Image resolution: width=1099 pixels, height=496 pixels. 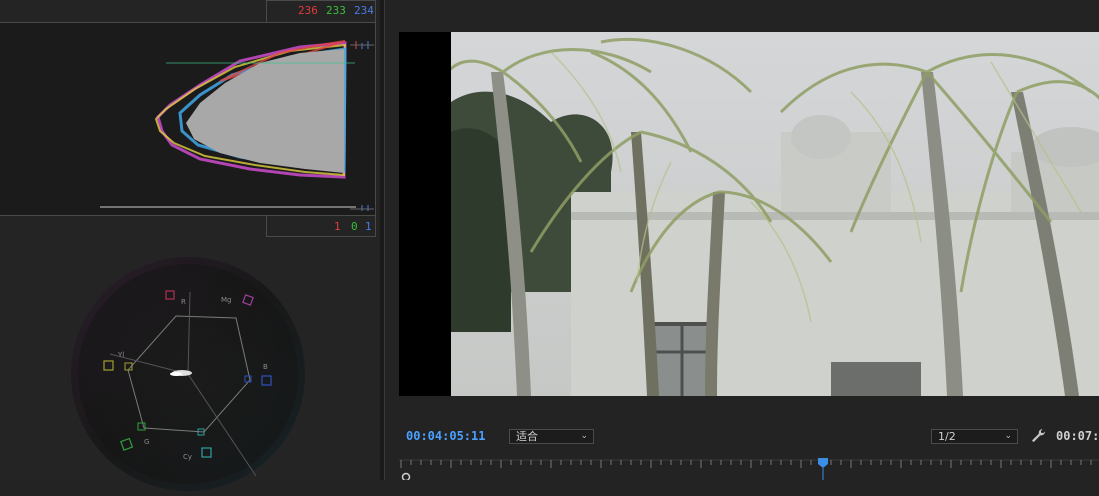 What do you see at coordinates (120, 355) in the screenshot?
I see `vectorscope-label-yl: Yl` at bounding box center [120, 355].